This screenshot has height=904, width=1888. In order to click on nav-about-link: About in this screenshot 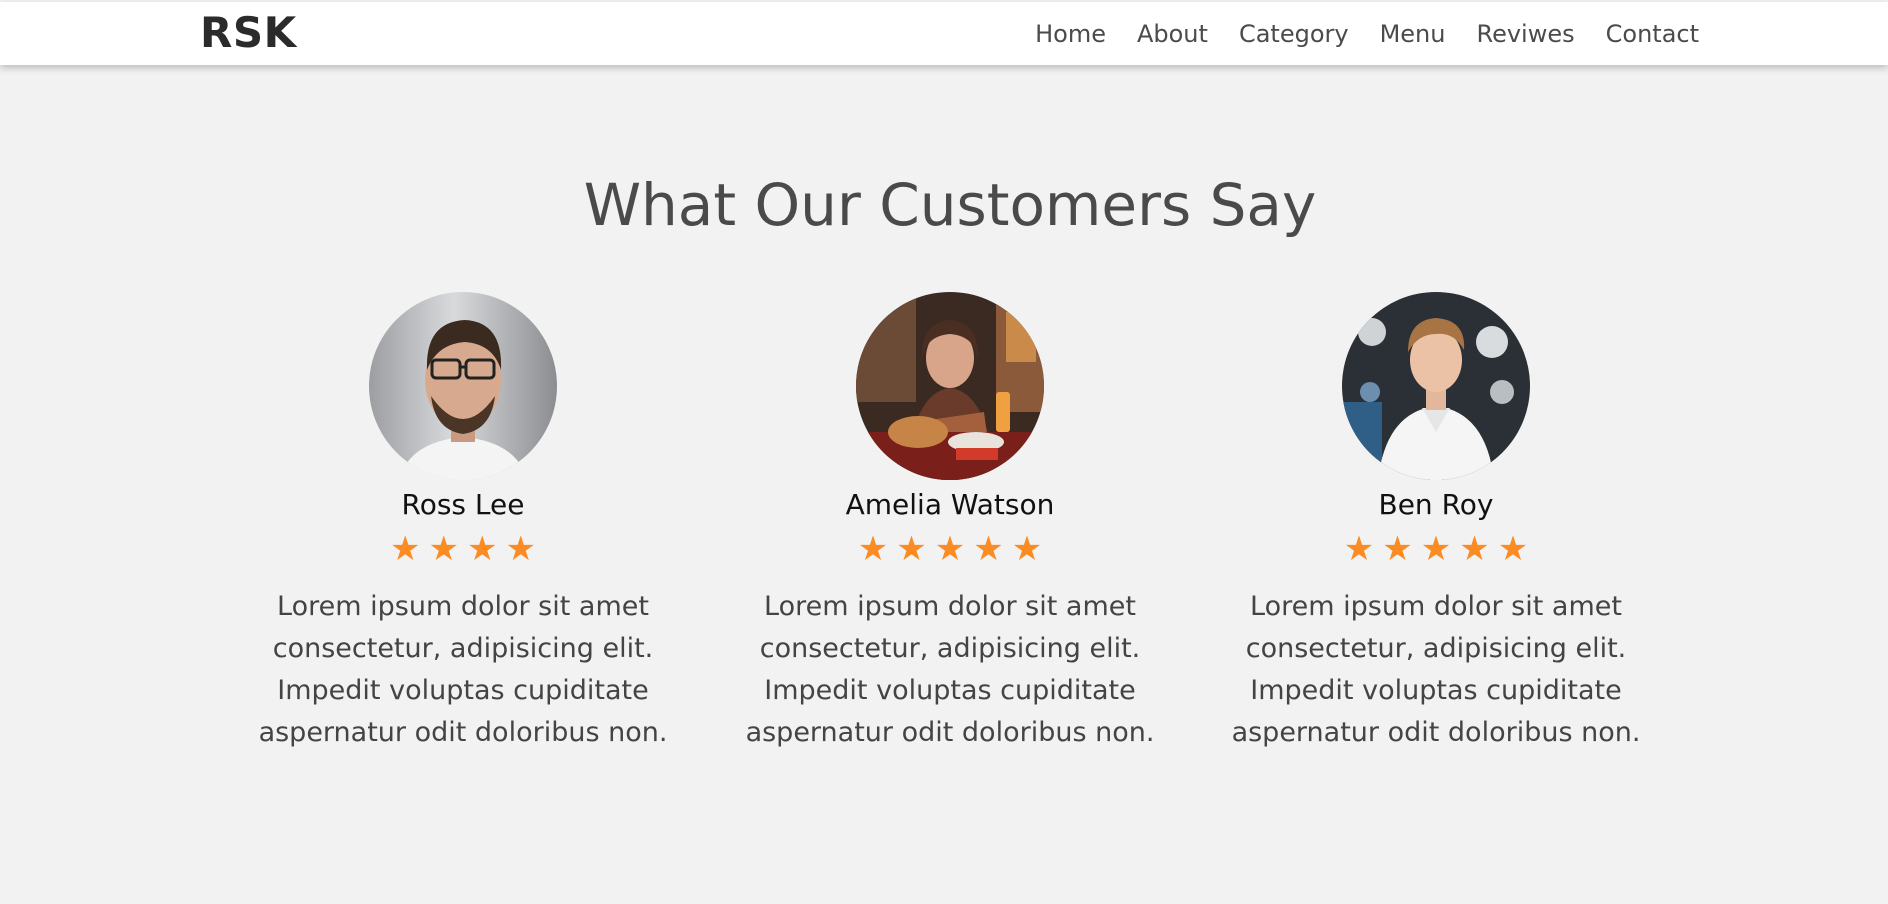, I will do `click(1172, 34)`.